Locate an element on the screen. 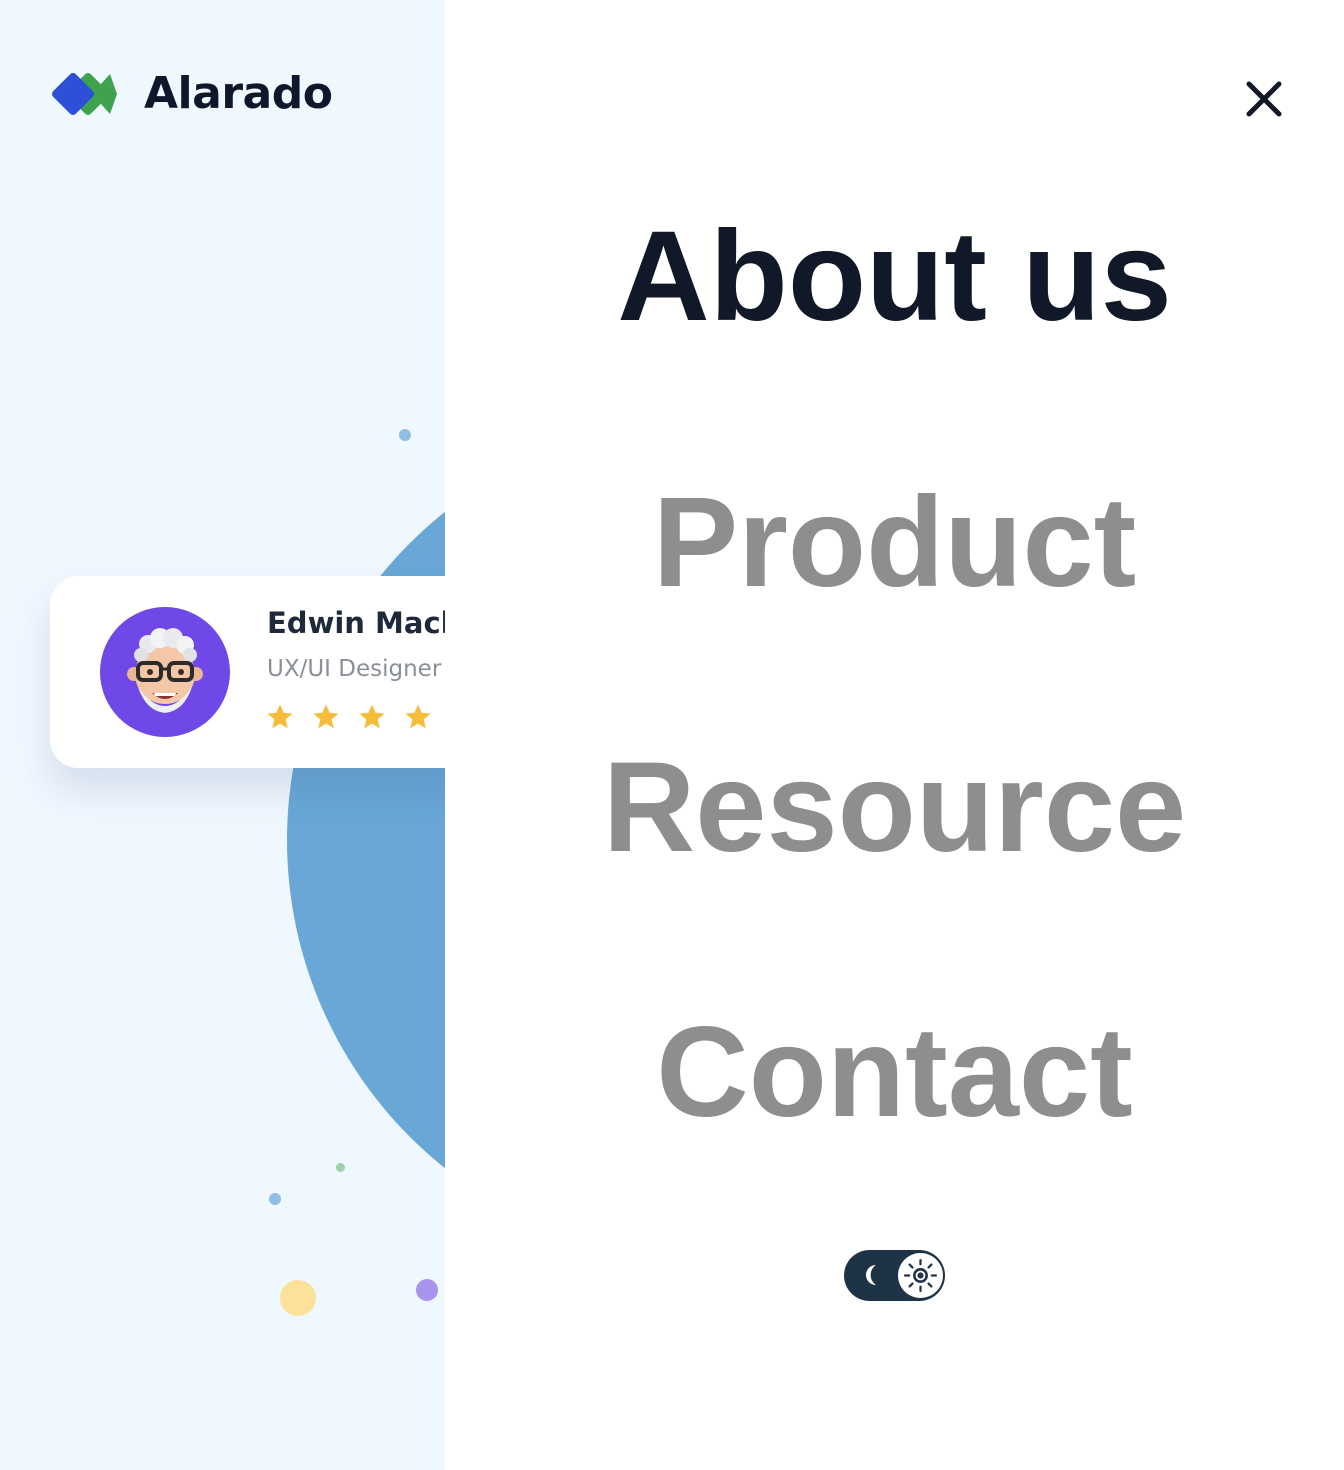 The width and height of the screenshot is (1344, 1470). nav-link-product: Product is located at coordinates (894, 543).